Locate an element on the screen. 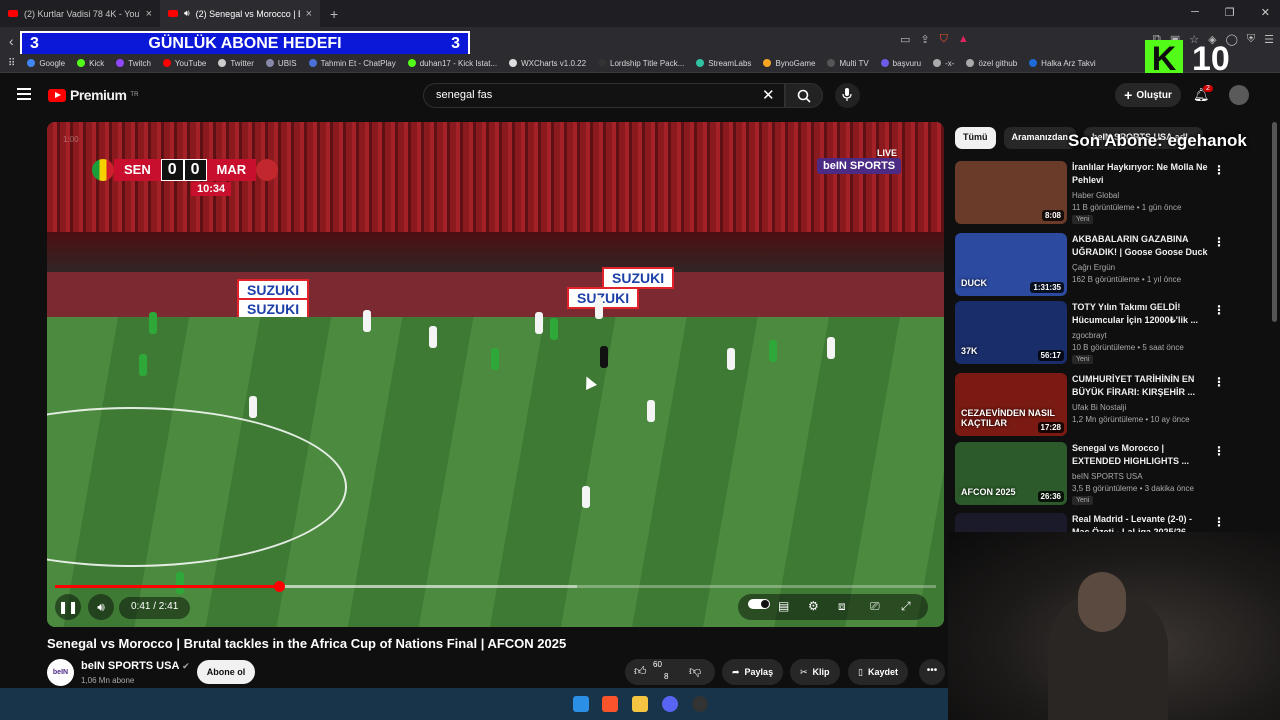 The image size is (1280, 720). chip-all: Tümü is located at coordinates (975, 138).